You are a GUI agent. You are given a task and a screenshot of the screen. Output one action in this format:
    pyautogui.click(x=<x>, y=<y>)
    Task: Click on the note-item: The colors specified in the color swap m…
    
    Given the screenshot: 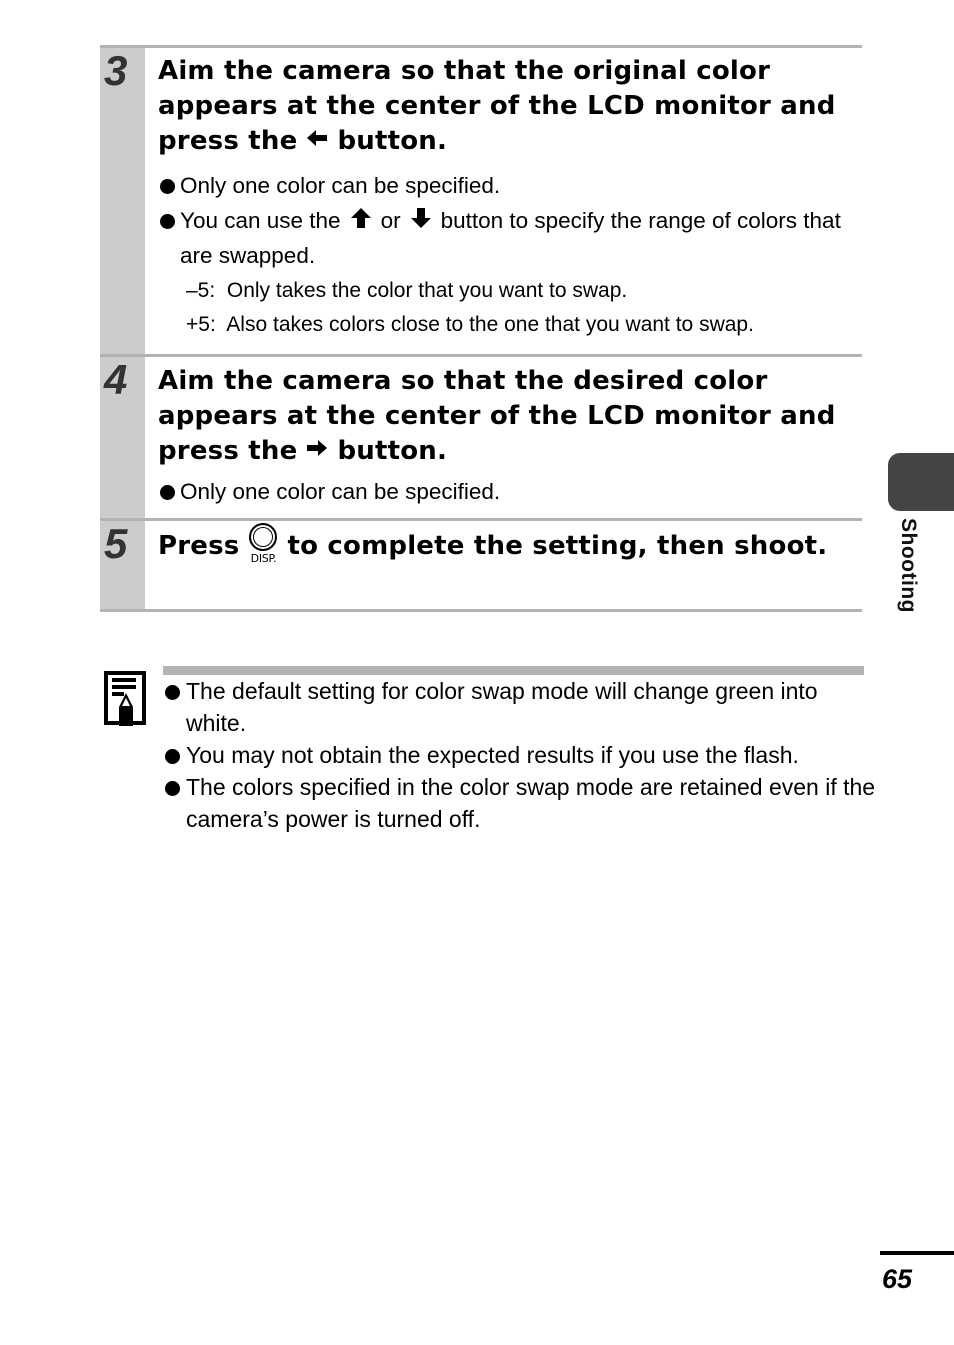 What is the action you would take?
    pyautogui.click(x=523, y=803)
    